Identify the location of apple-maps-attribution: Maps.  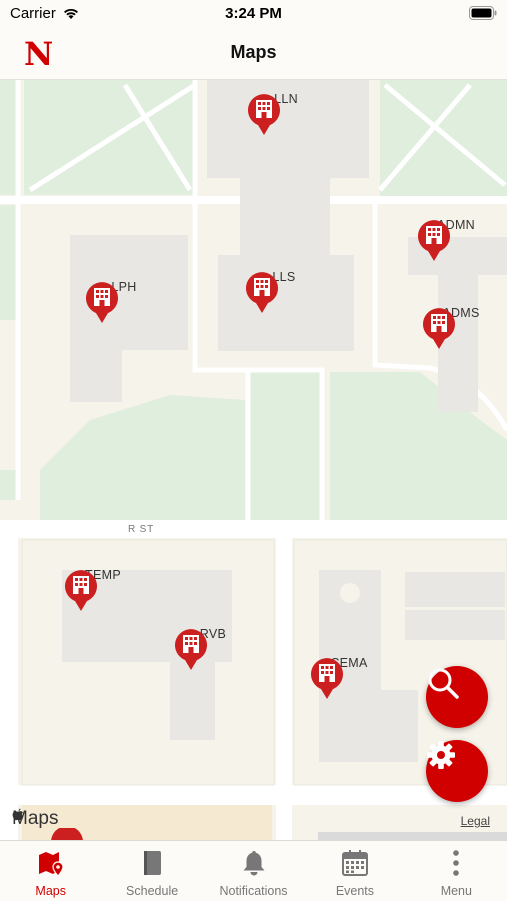
(35, 819).